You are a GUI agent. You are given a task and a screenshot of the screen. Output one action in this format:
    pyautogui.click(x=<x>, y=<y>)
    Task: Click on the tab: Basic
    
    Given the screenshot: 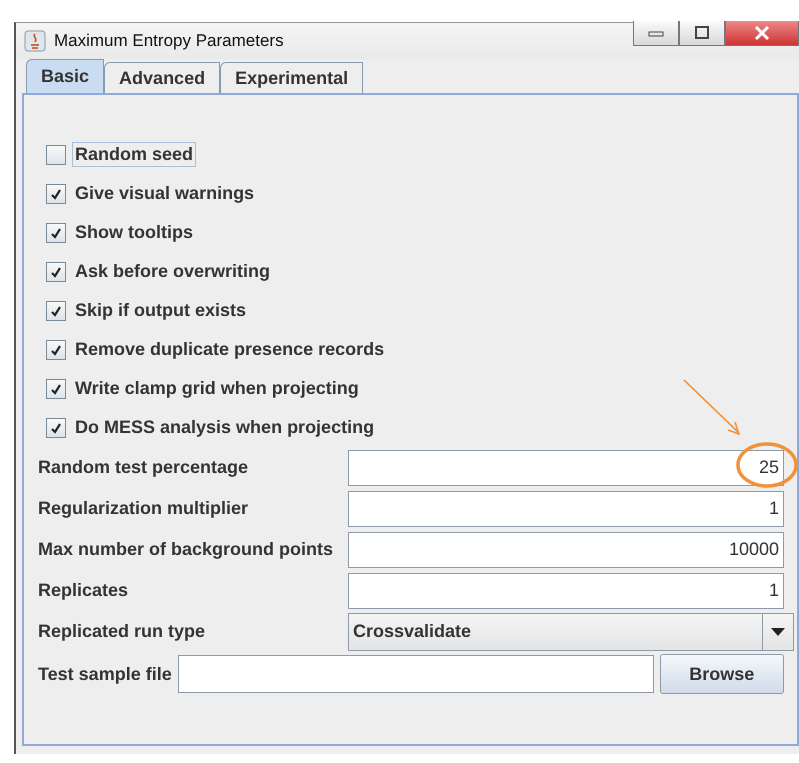 What is the action you would take?
    pyautogui.click(x=65, y=76)
    